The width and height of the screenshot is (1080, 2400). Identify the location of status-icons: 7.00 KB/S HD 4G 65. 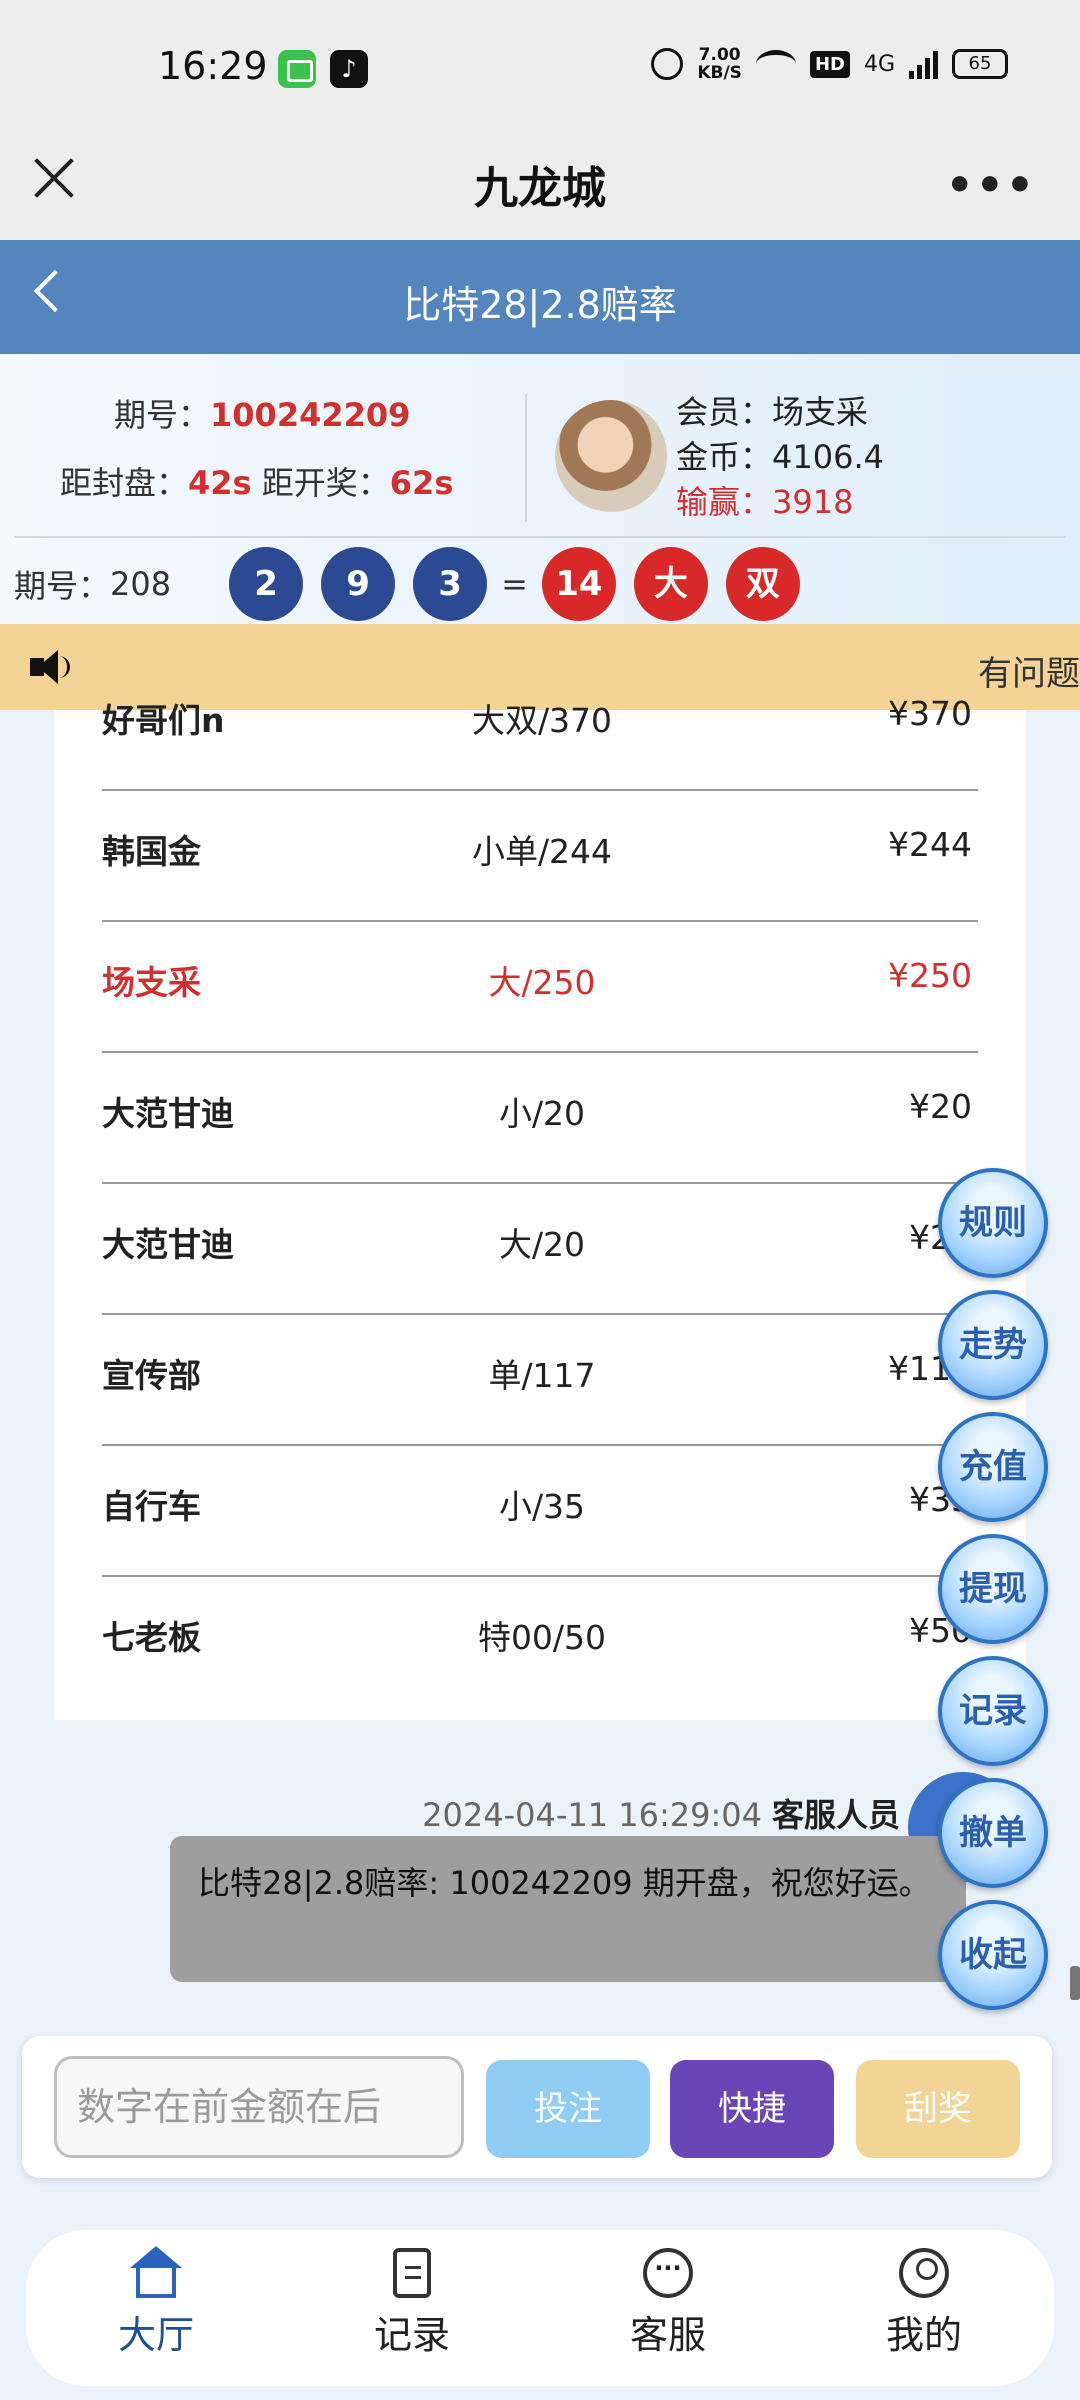
(829, 64).